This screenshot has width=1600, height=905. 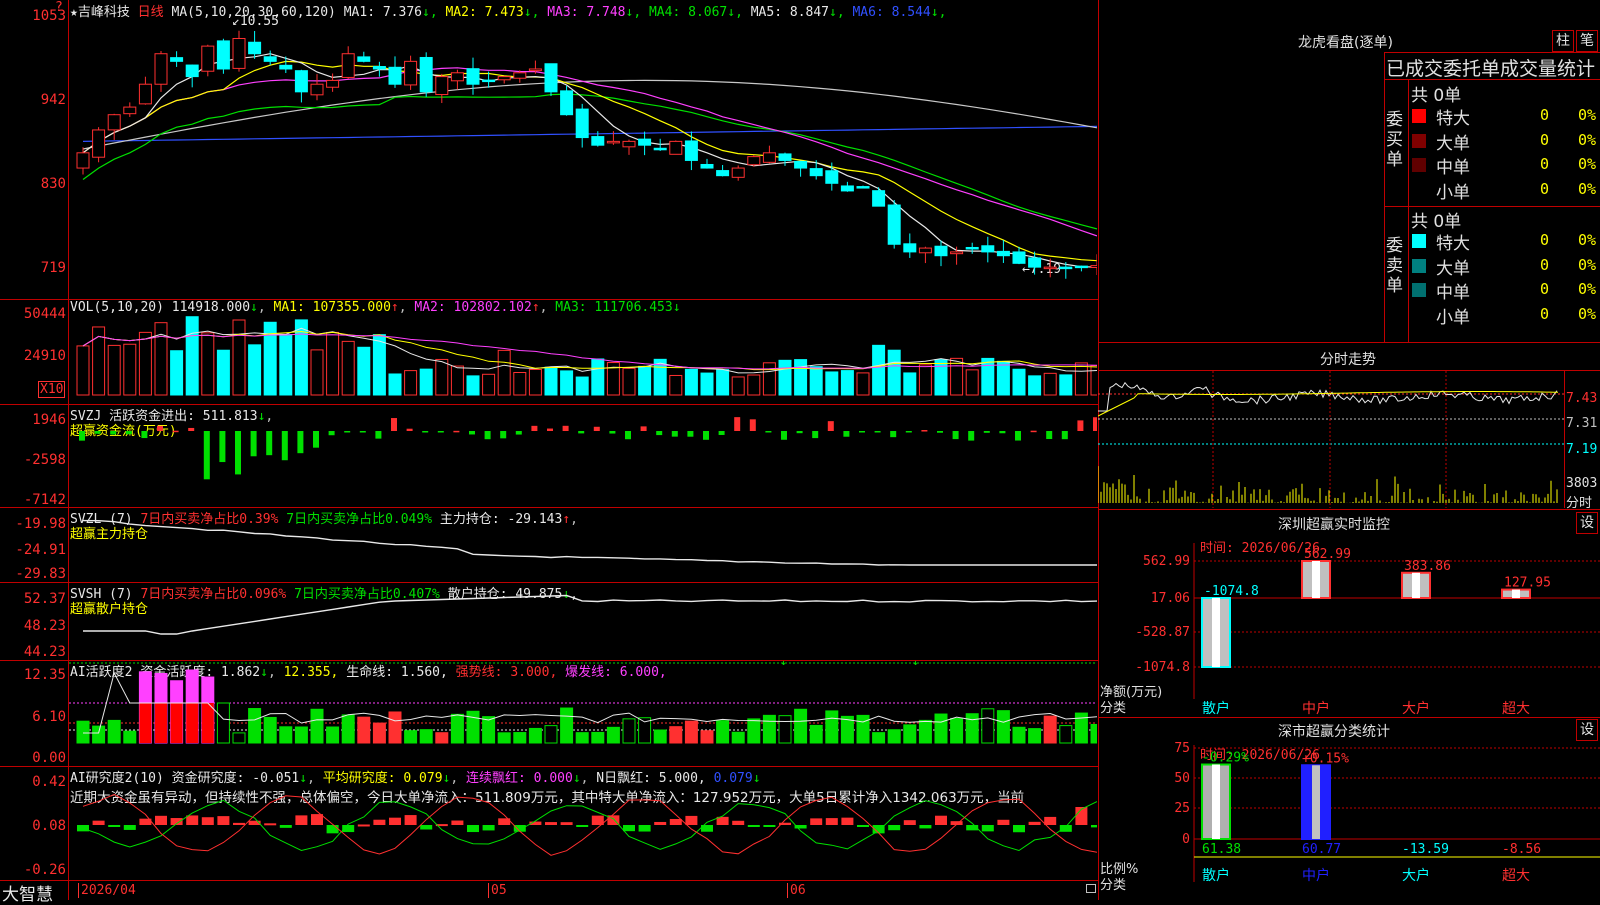 I want to click on sh-tick: 75, so click(x=1182, y=748).